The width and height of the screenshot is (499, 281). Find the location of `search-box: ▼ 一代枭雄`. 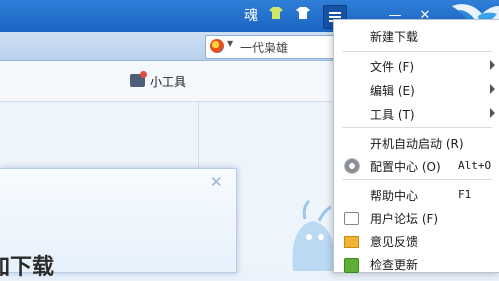

search-box: ▼ 一代枭雄 is located at coordinates (276, 47).